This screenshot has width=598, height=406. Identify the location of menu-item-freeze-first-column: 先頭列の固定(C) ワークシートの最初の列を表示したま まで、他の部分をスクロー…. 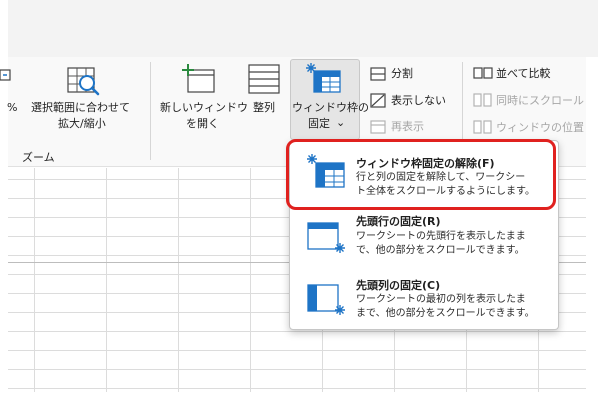
(424, 301).